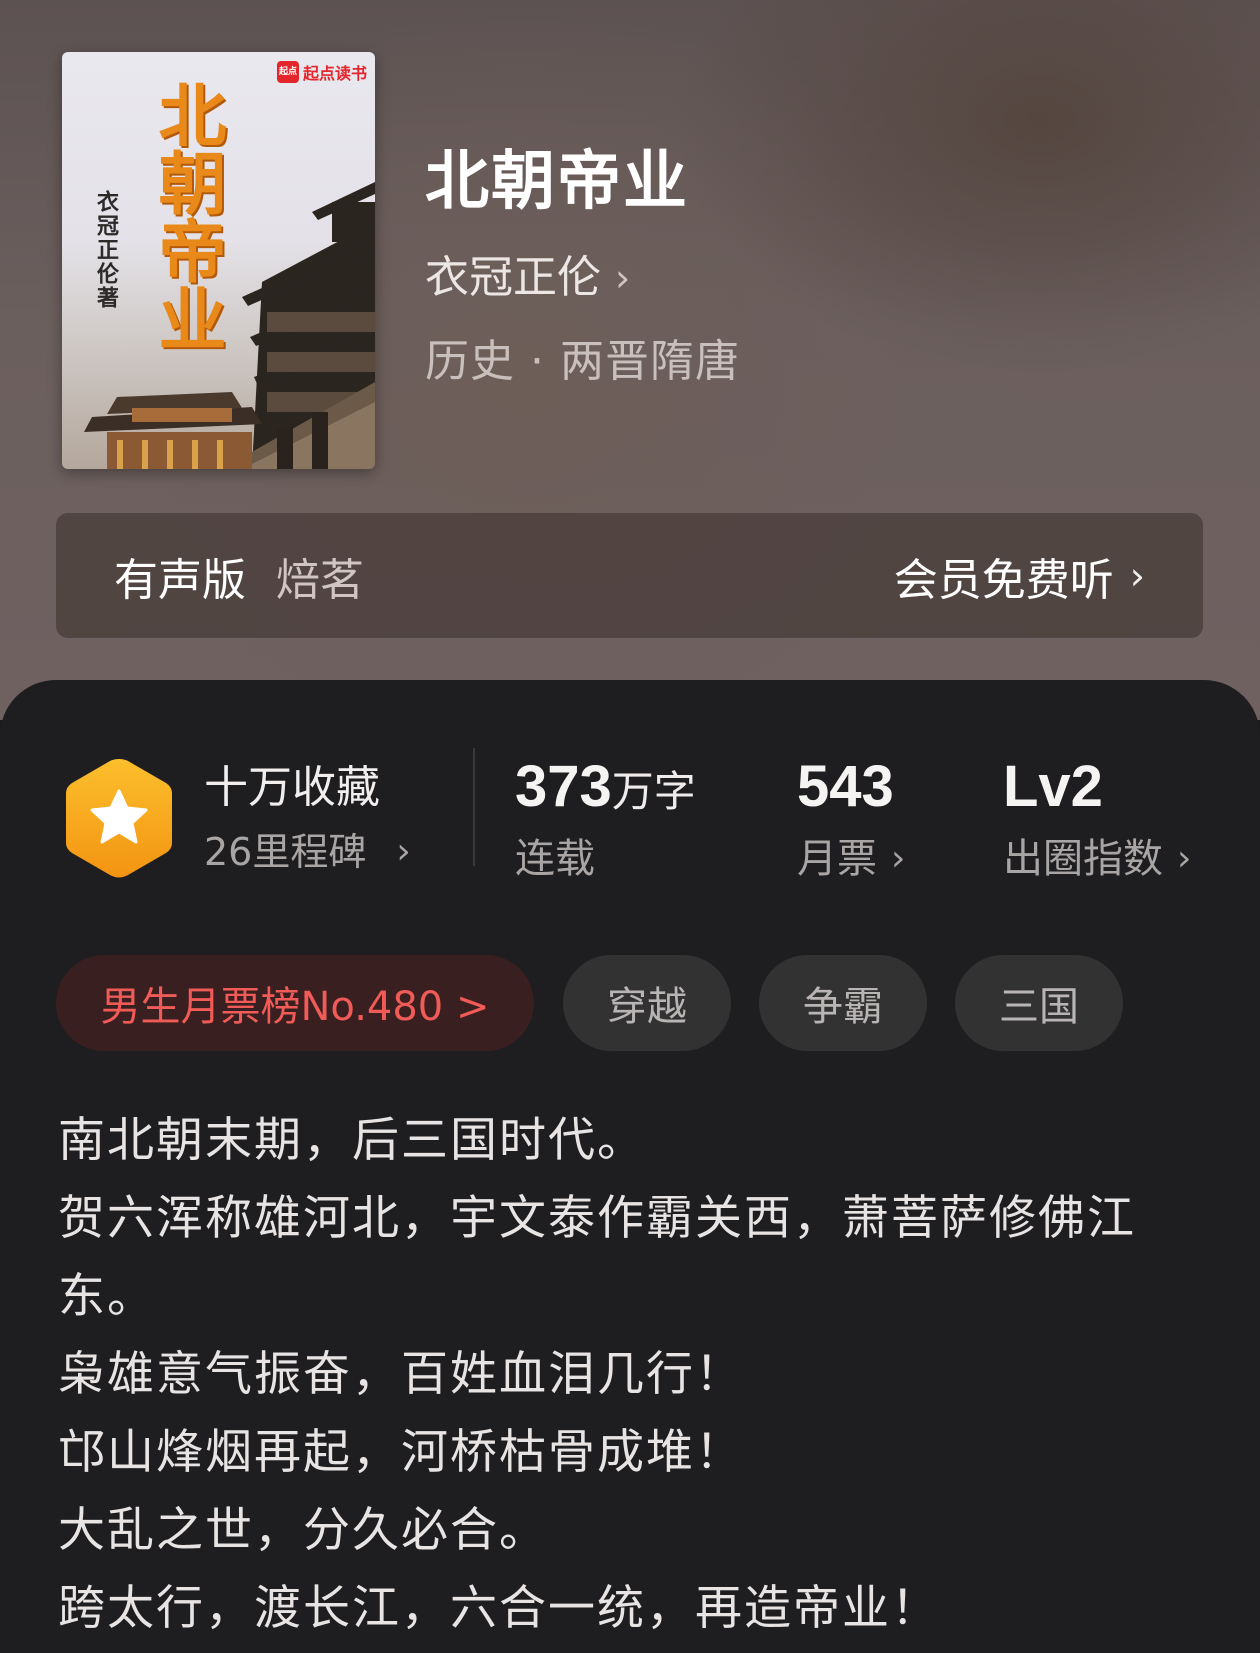  I want to click on member-free-listen-label: 会员免费听, so click(1003, 580).